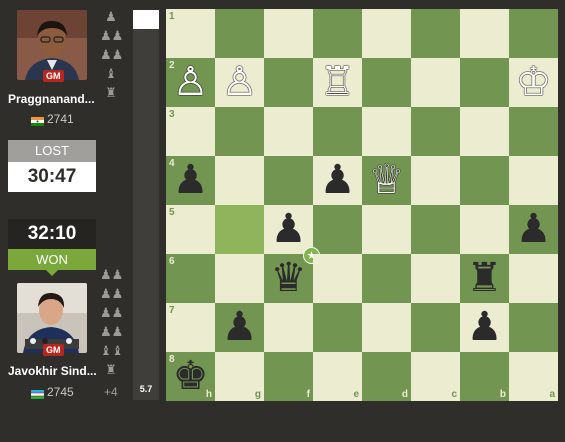 This screenshot has width=565, height=442. What do you see at coordinates (190, 278) in the screenshot?
I see `square-h6: 6` at bounding box center [190, 278].